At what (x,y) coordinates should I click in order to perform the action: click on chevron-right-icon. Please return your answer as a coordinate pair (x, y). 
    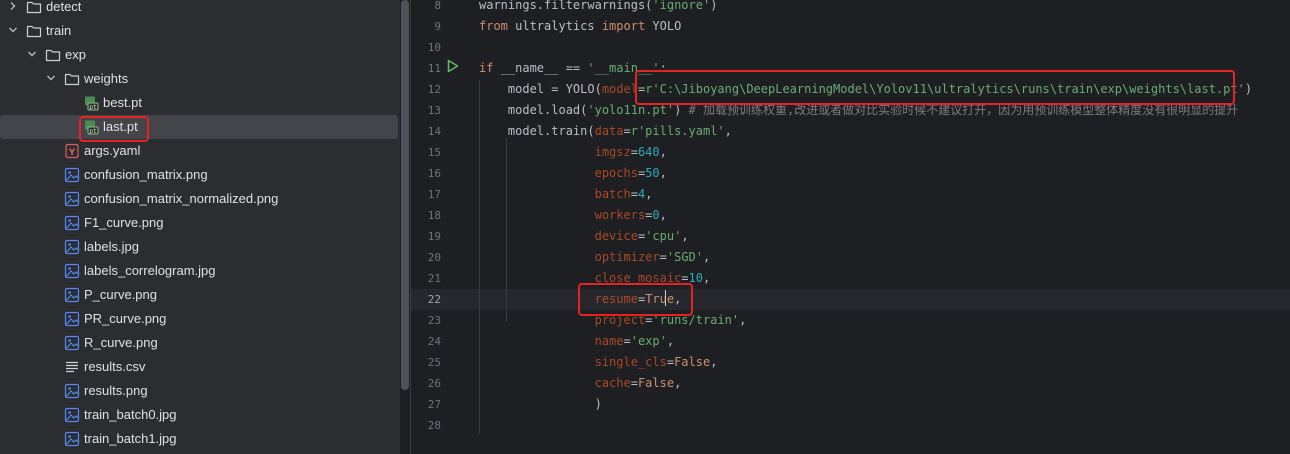
    Looking at the image, I should click on (14, 9).